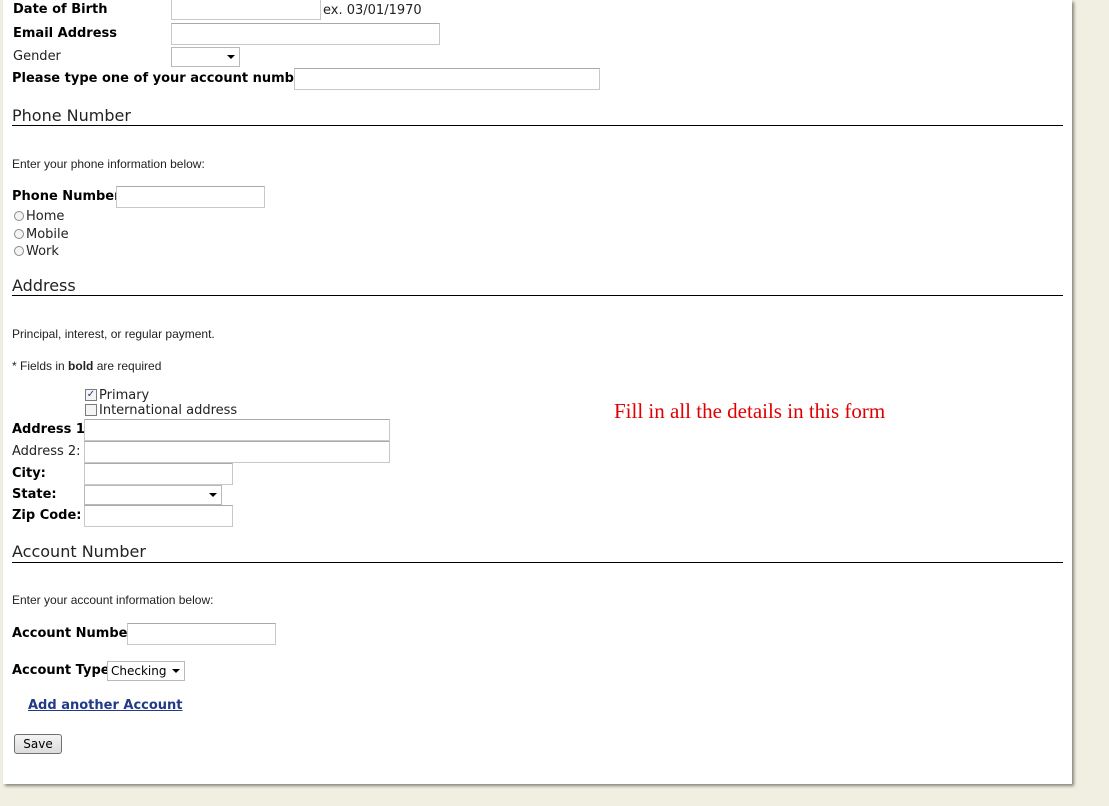  I want to click on zip-input, so click(158, 516).